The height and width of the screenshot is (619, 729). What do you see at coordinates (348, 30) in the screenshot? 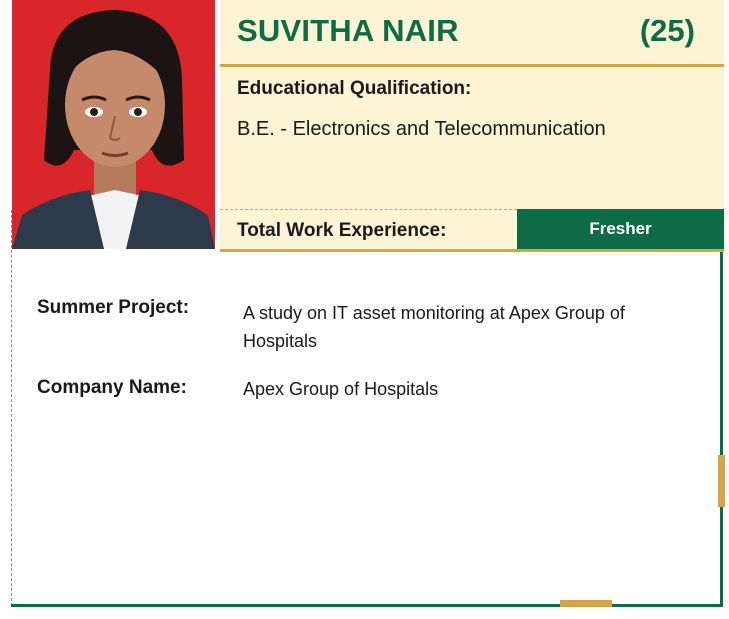
I see `candidate-name: SUVITHA NAIR` at bounding box center [348, 30].